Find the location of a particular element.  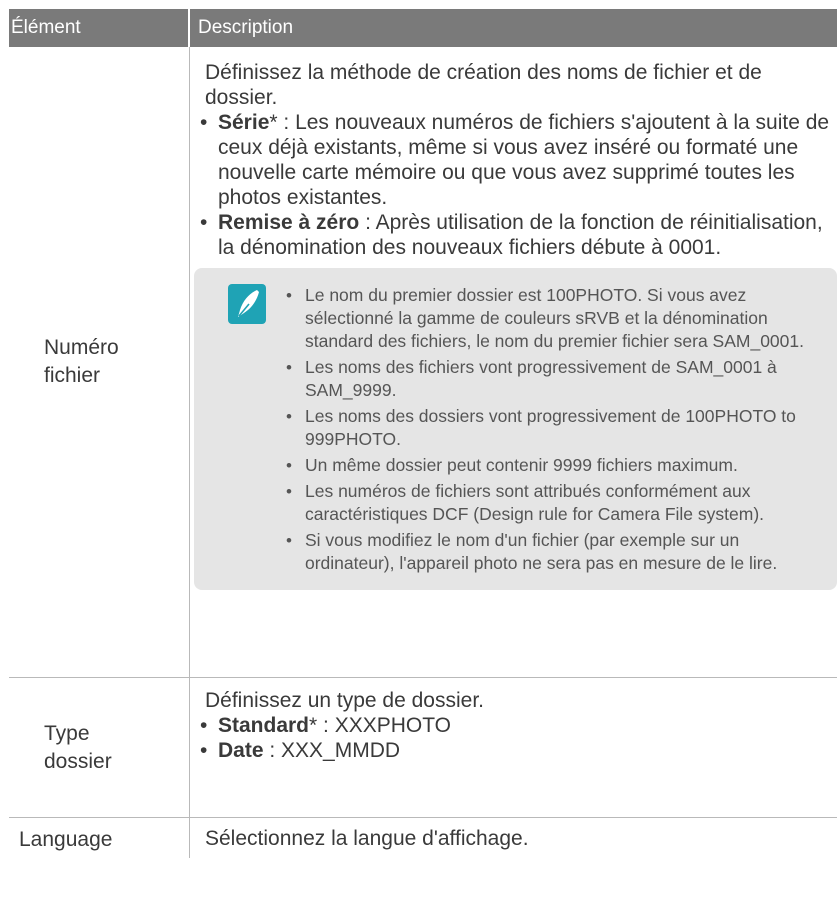

note-pen-icon is located at coordinates (247, 304).